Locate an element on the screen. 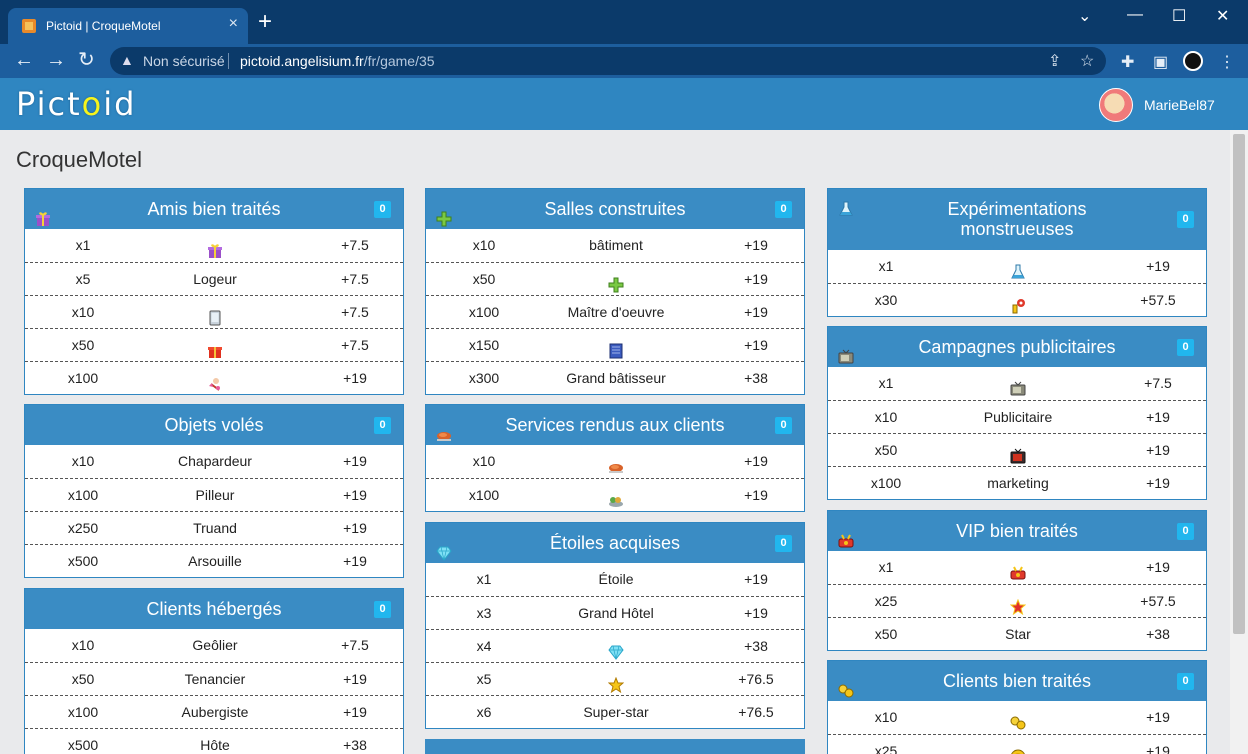 The height and width of the screenshot is (754, 1248). username: MarieBel87 is located at coordinates (1179, 105).